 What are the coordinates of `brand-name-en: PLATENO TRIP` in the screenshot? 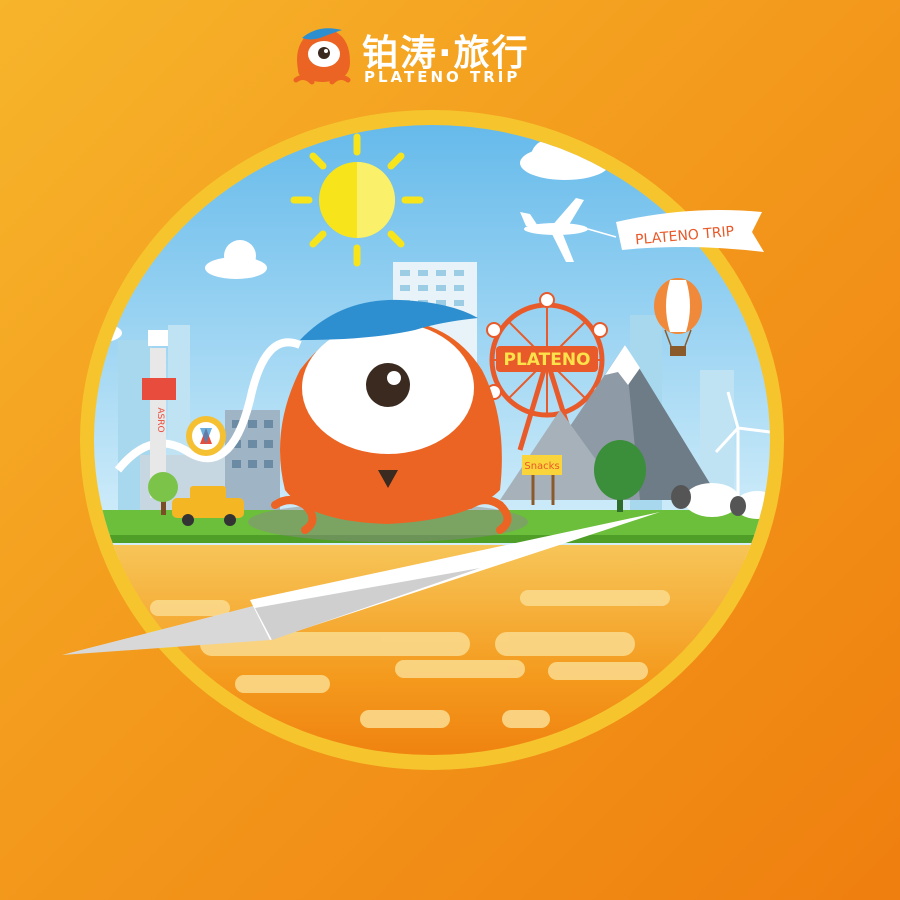 It's located at (442, 77).